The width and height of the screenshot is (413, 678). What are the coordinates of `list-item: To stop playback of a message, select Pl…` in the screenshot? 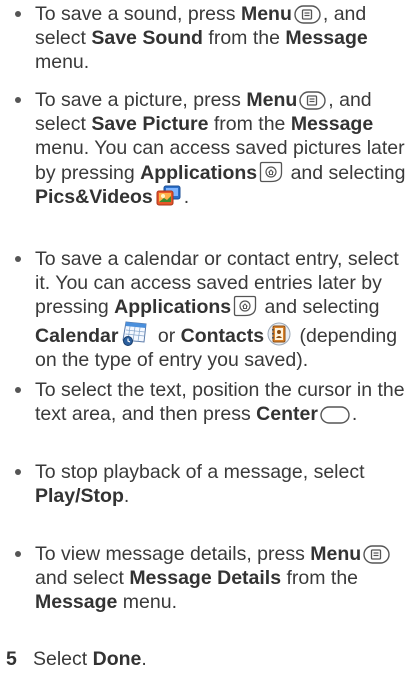 It's located at (212, 484).